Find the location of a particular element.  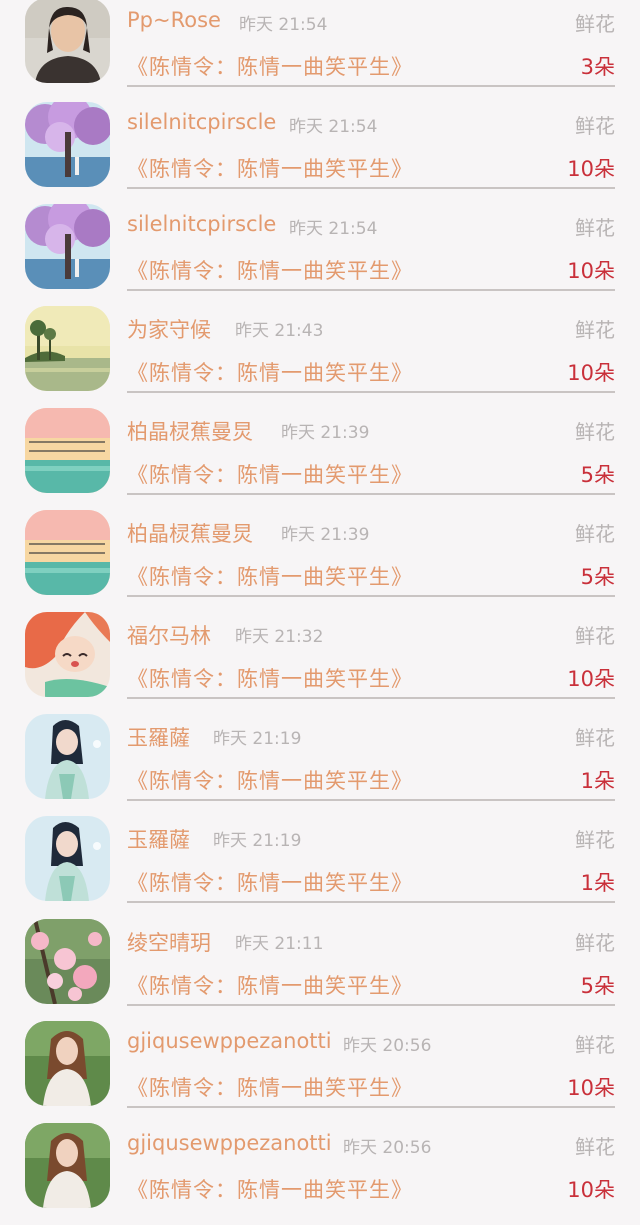

gift-record-row: 为家守候 昨天 21:43 鲜花 《陈情令：陈情一曲笑平生》 10朵 is located at coordinates (320, 357).